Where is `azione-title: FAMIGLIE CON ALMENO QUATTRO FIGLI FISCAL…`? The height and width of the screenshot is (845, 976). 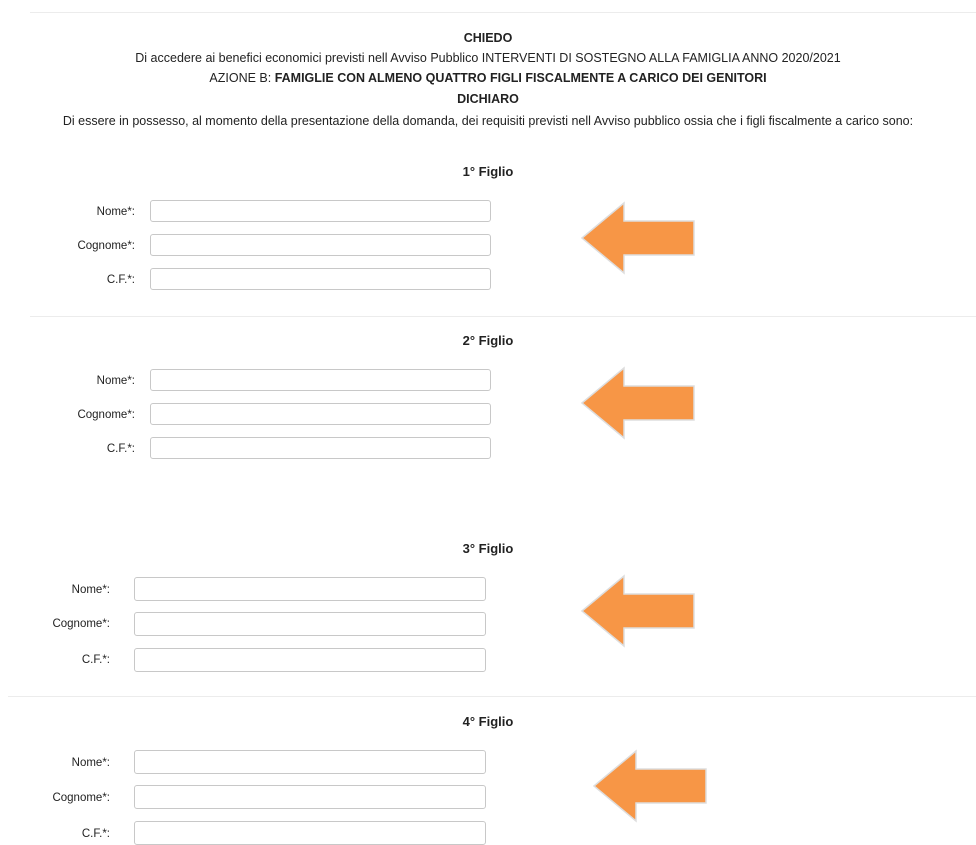
azione-title: FAMIGLIE CON ALMENO QUATTRO FIGLI FISCAL… is located at coordinates (520, 78).